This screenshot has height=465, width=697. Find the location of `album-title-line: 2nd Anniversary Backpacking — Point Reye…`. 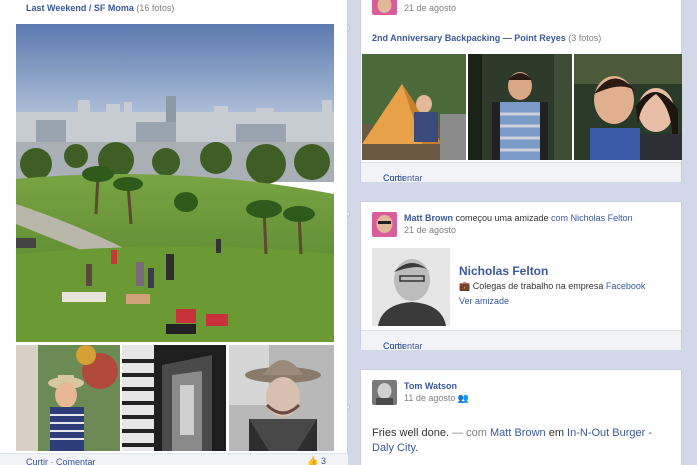

album-title-line: 2nd Anniversary Backpacking — Point Reye… is located at coordinates (486, 38).